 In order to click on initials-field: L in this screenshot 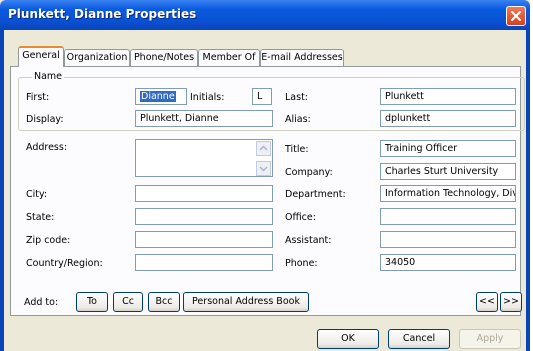, I will do `click(262, 96)`.